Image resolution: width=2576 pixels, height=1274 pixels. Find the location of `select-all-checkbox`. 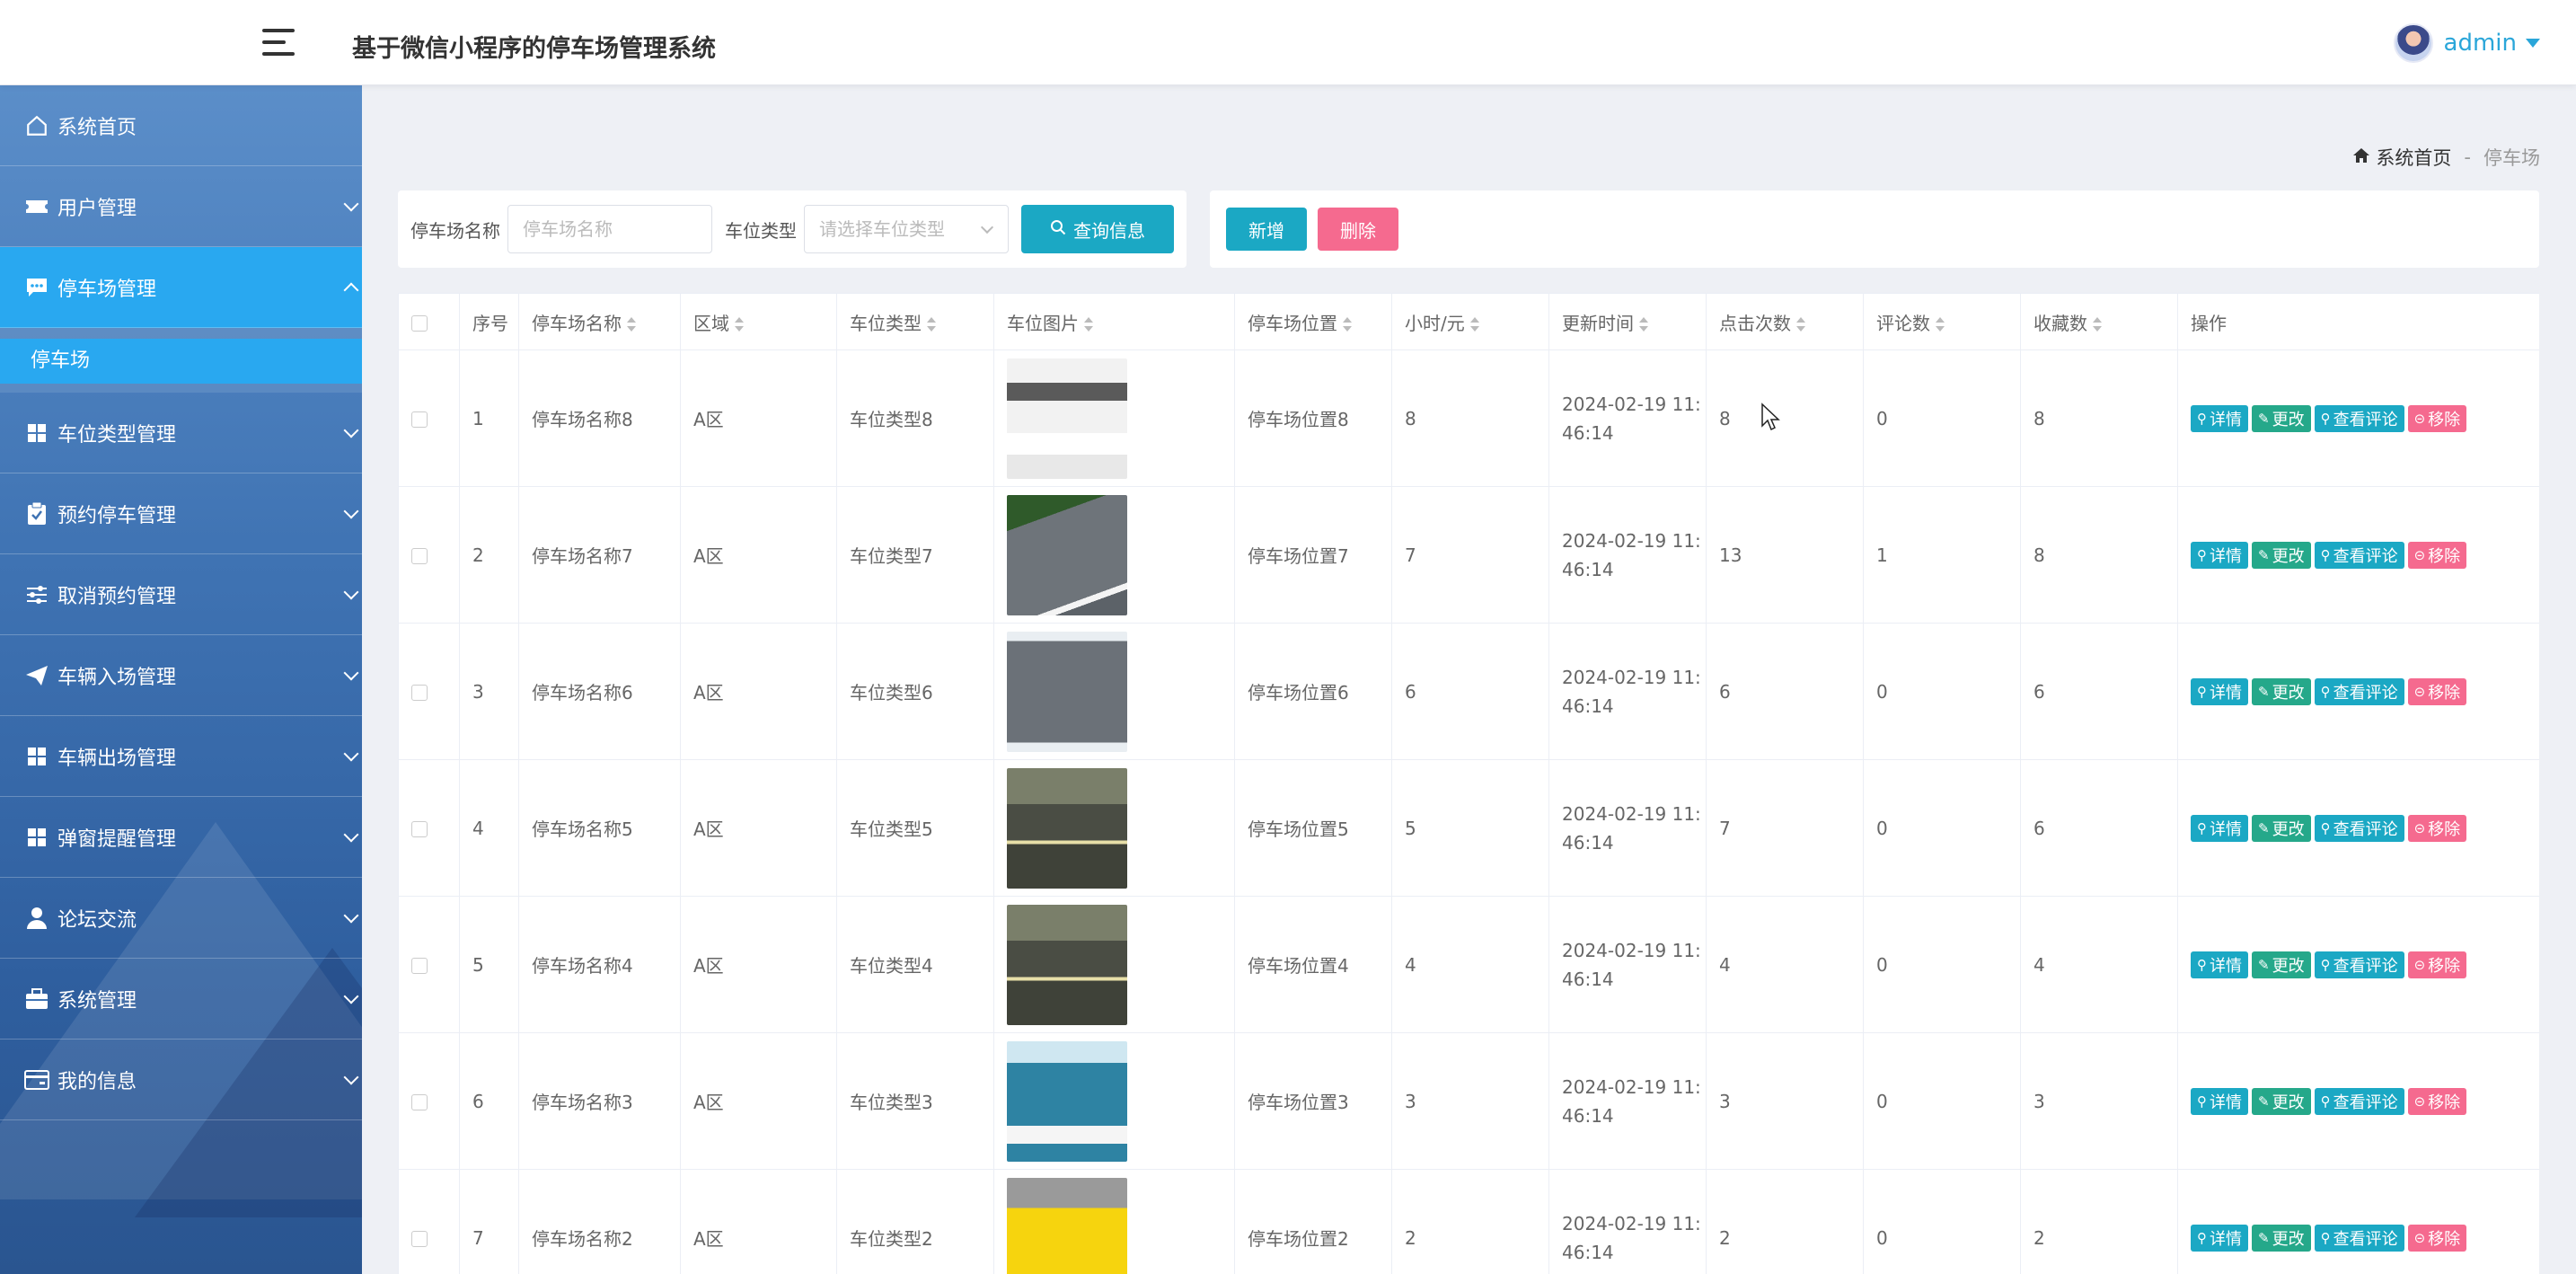

select-all-checkbox is located at coordinates (419, 323).